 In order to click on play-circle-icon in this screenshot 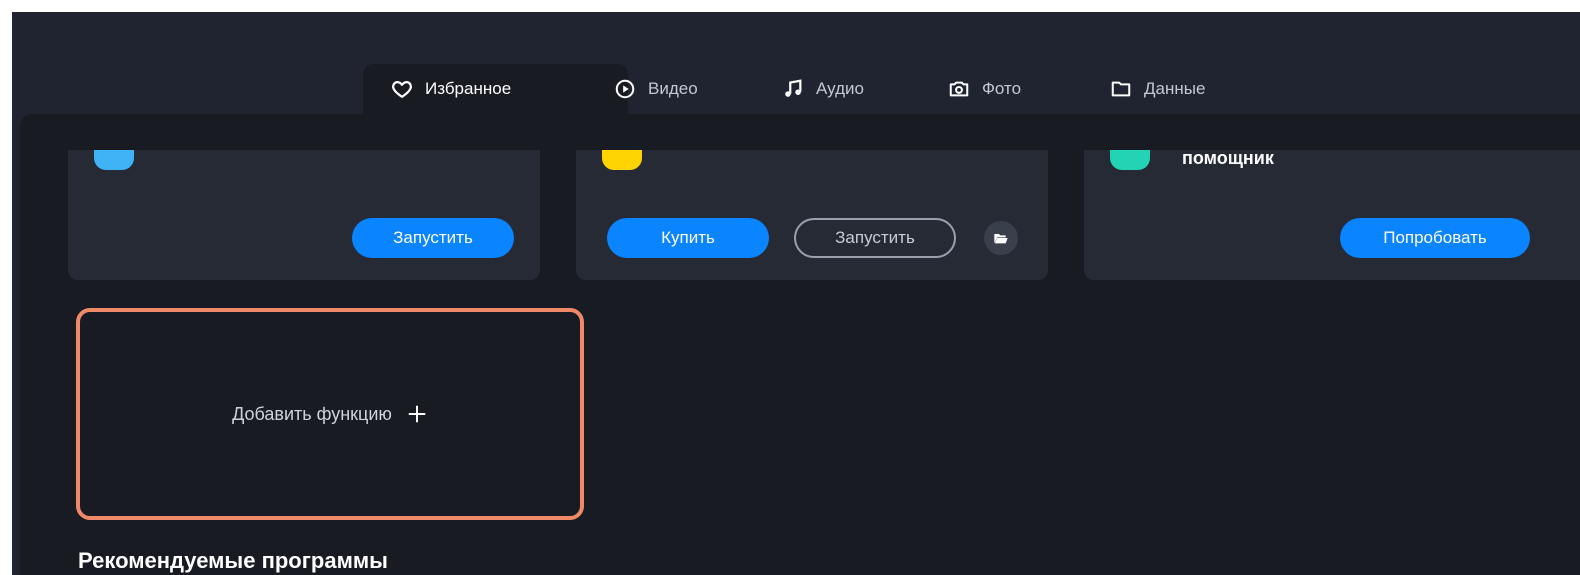, I will do `click(625, 89)`.